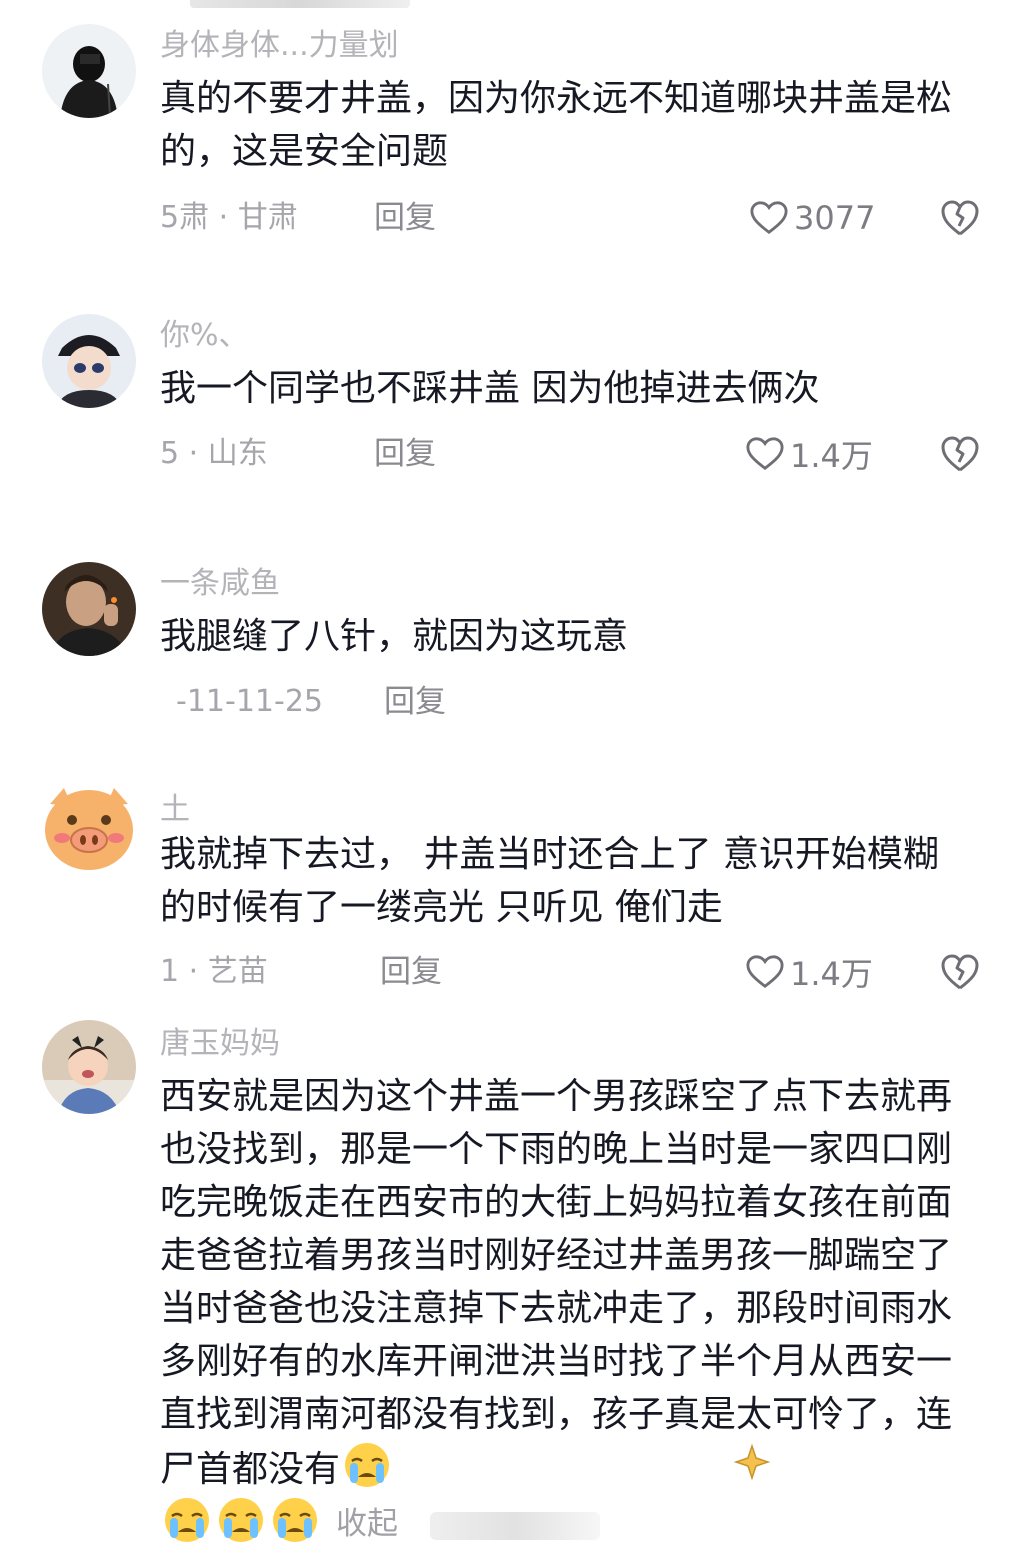 This screenshot has height=1554, width=1024. I want to click on username: 你%、, so click(204, 336).